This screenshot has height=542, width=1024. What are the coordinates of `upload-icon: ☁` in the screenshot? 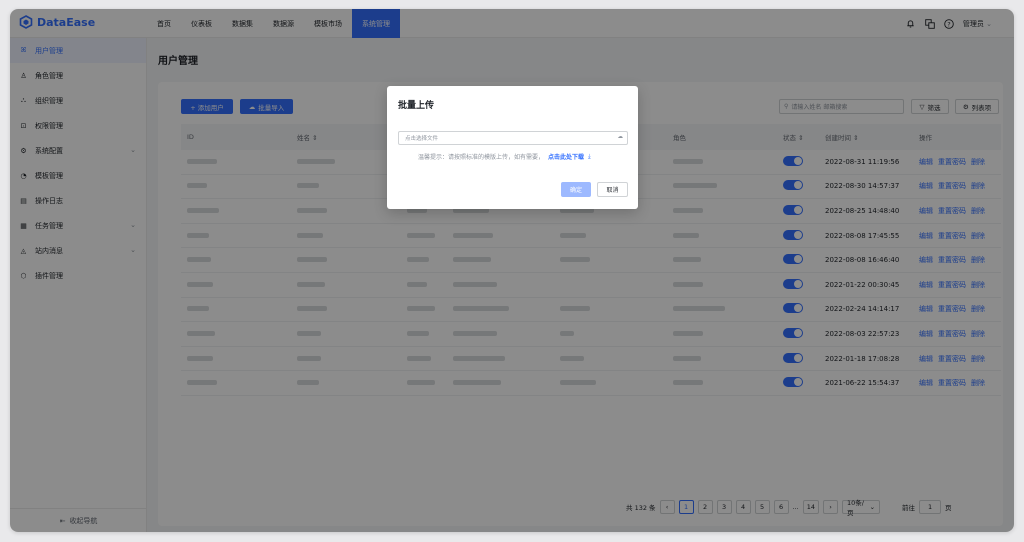 It's located at (620, 137).